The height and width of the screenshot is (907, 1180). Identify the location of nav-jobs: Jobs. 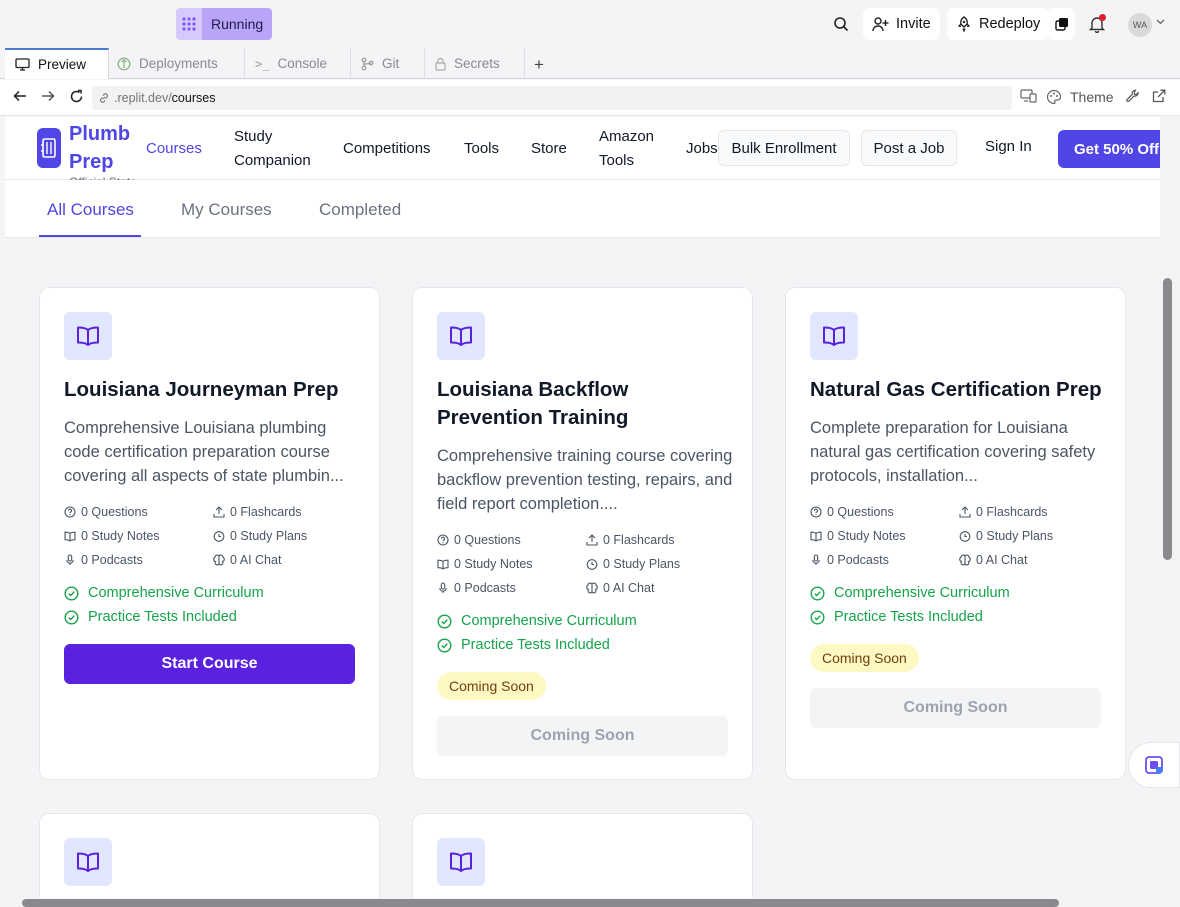
(702, 149).